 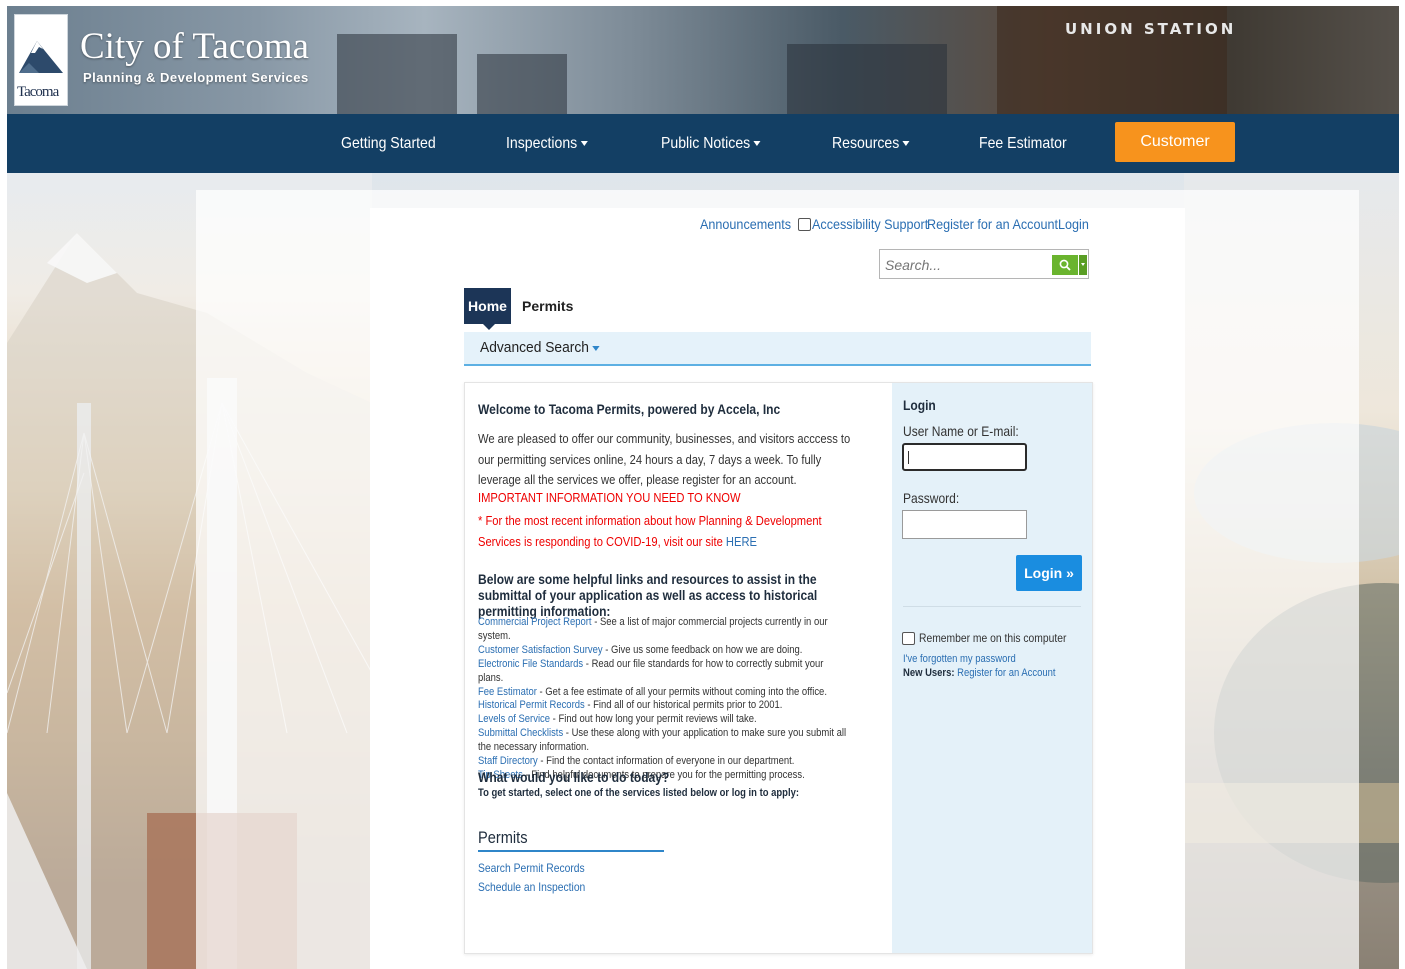 I want to click on nav-fee-estimator: Fee Estimator, so click(x=1023, y=143).